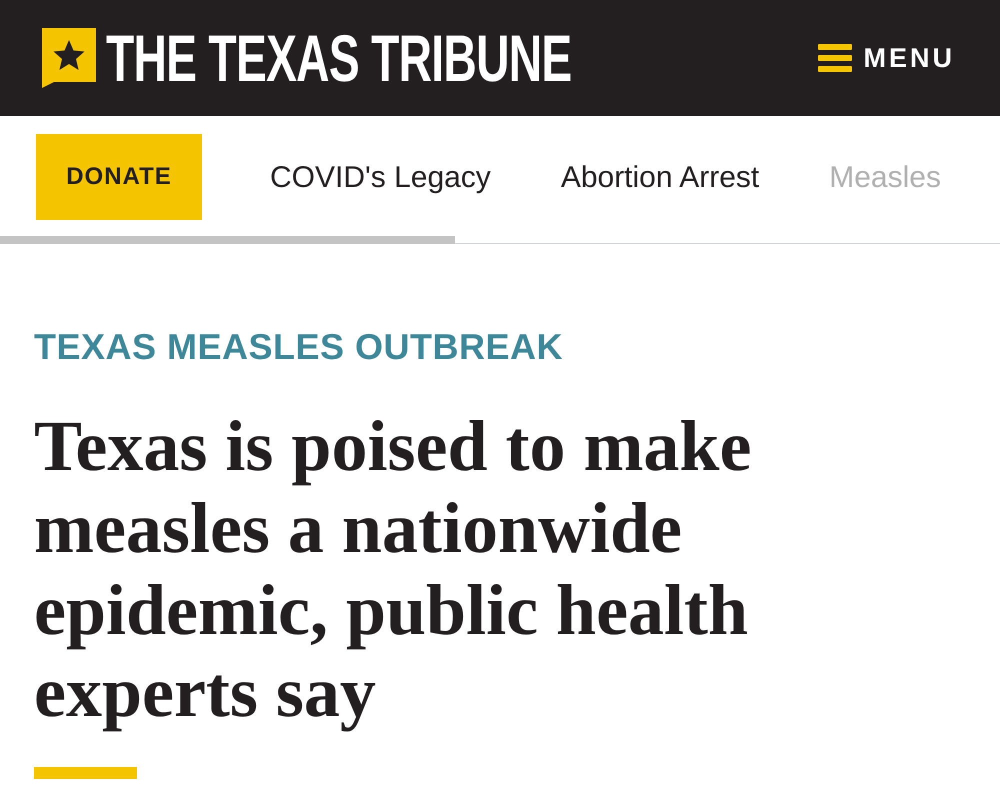  Describe the element at coordinates (660, 177) in the screenshot. I see `nav-link: Abortion Arrest` at that location.